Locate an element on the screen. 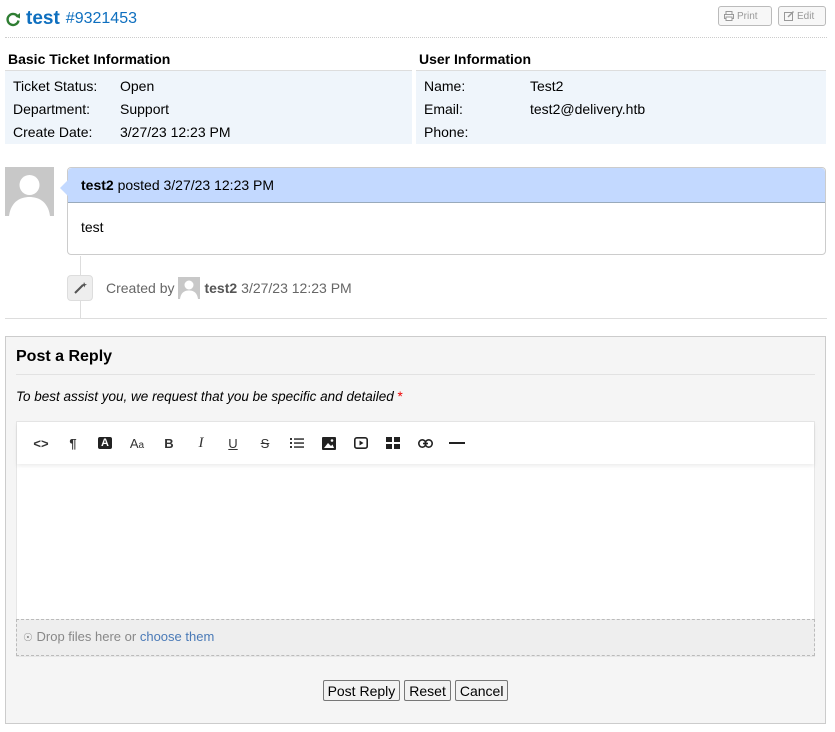  cancel-button: Cancel is located at coordinates (481, 690).